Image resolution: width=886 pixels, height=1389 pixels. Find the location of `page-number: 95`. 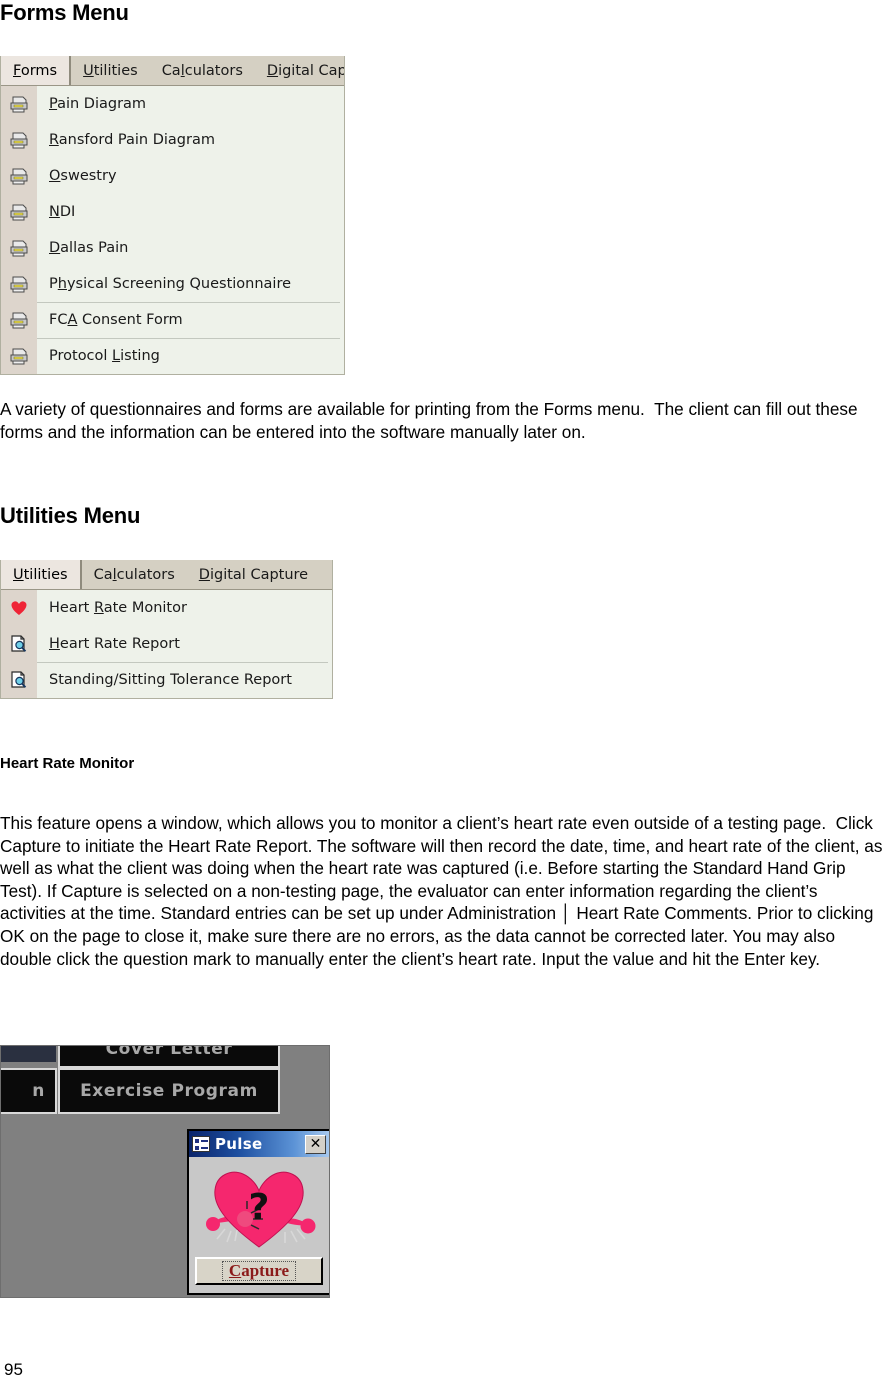

page-number: 95 is located at coordinates (13, 1369).